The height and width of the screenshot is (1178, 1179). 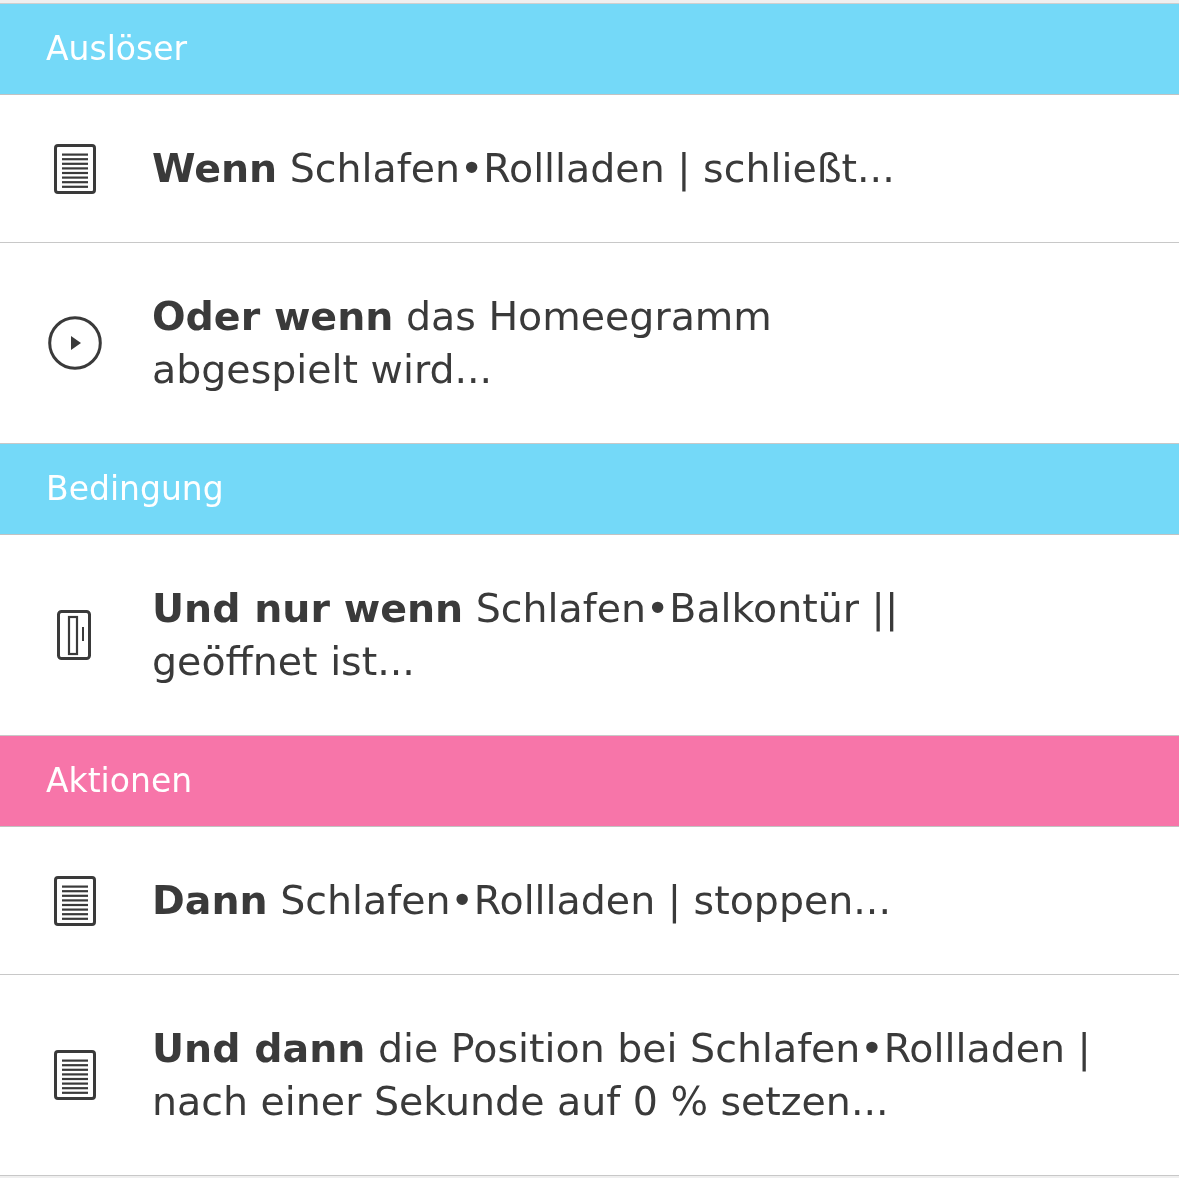 I want to click on door-icon, so click(x=74, y=635).